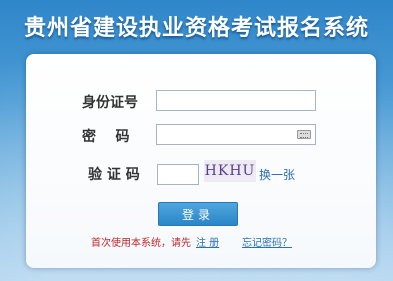 This screenshot has width=393, height=281. What do you see at coordinates (196, 28) in the screenshot?
I see `page-title: 贵州省建设执业资格考试报名系统` at bounding box center [196, 28].